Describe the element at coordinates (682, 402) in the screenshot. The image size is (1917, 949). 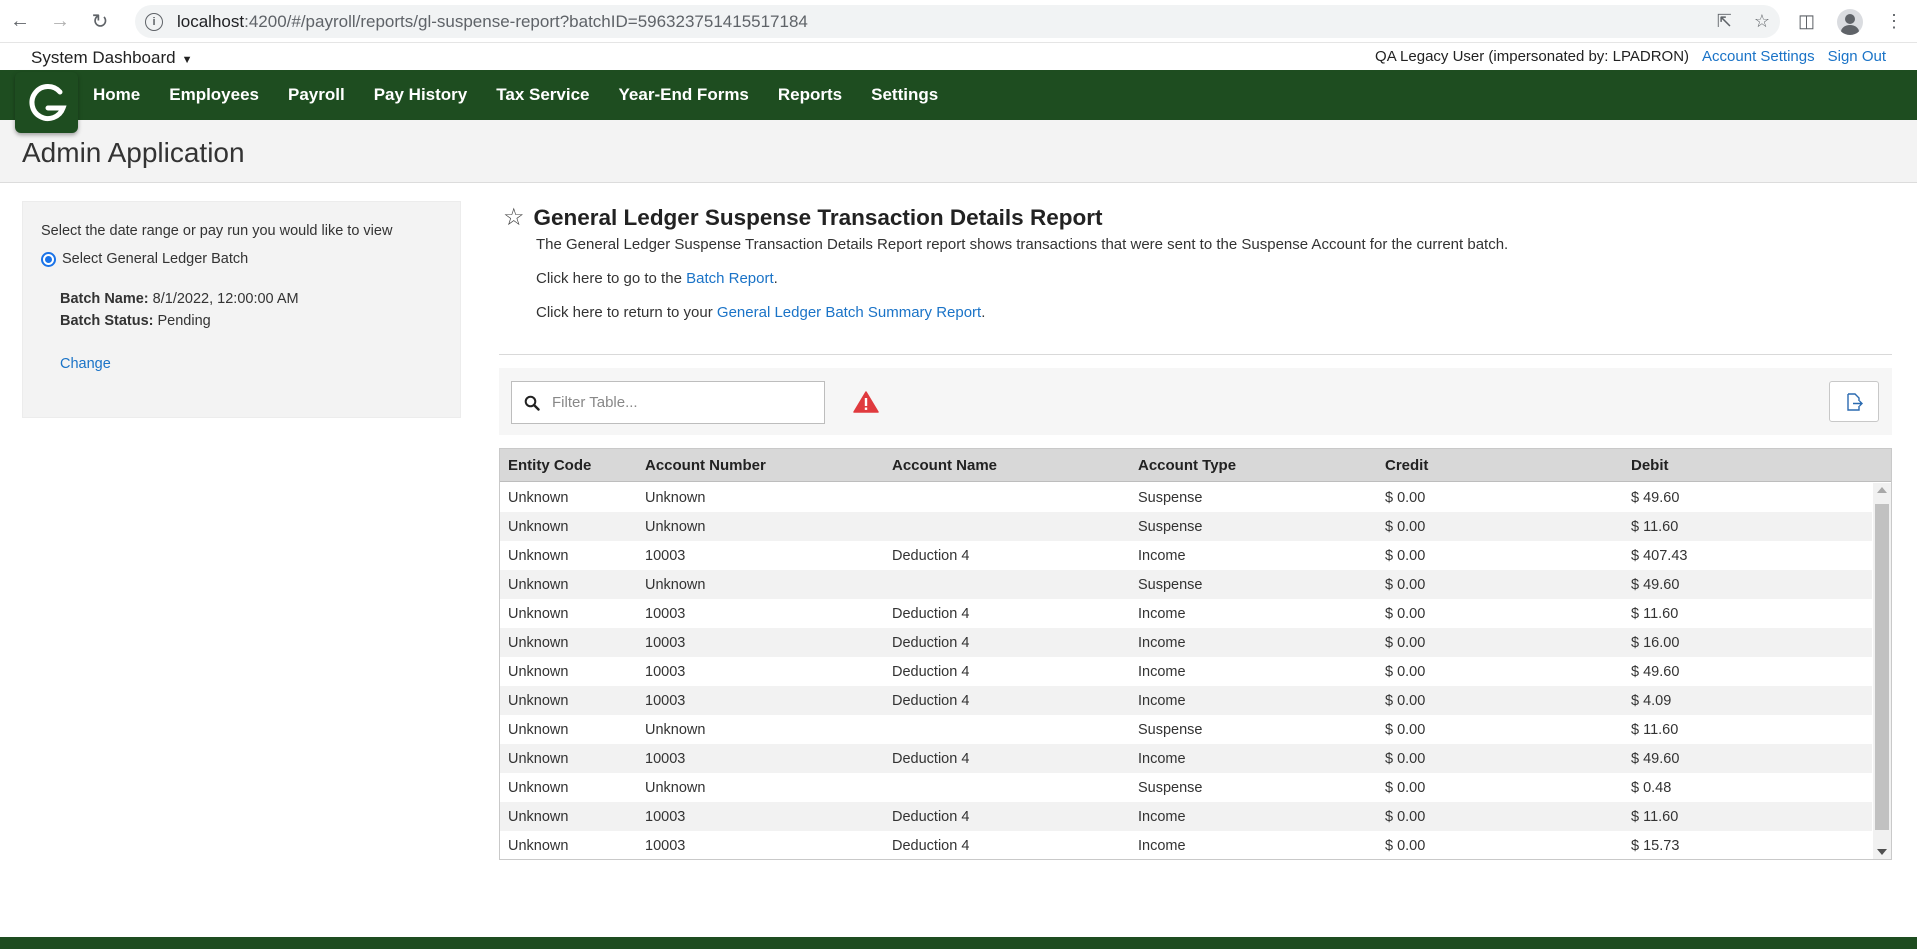
I see `filter-table-input` at that location.